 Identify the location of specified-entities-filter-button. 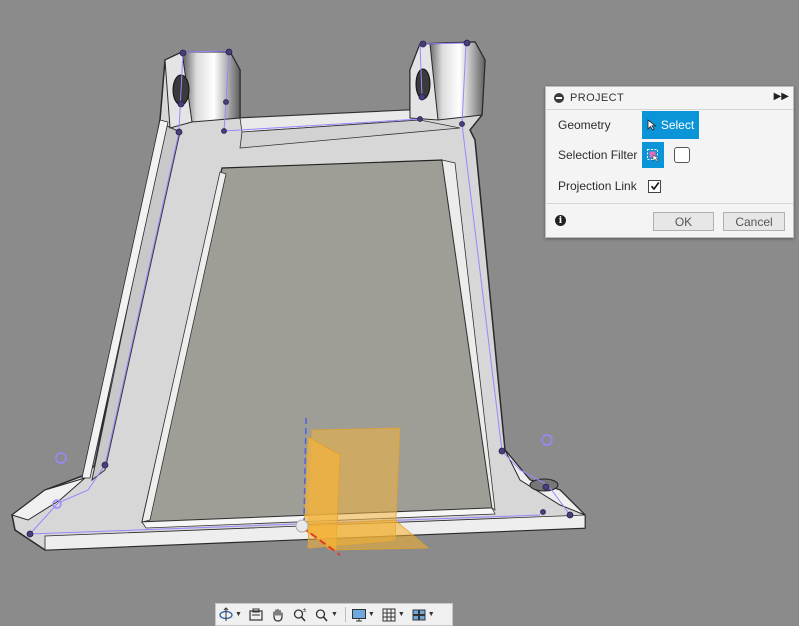
(653, 155).